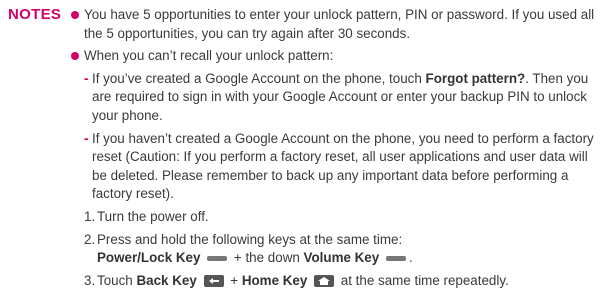 Image resolution: width=606 pixels, height=296 pixels. Describe the element at coordinates (266, 258) in the screenshot. I see `step-text: + the down` at that location.